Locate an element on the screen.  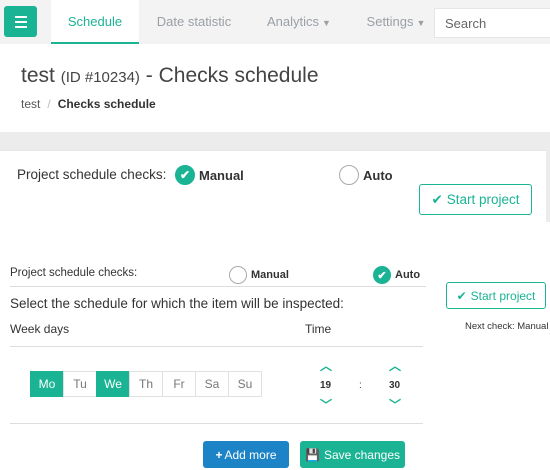
tab-label: Date statistic is located at coordinates (194, 21).